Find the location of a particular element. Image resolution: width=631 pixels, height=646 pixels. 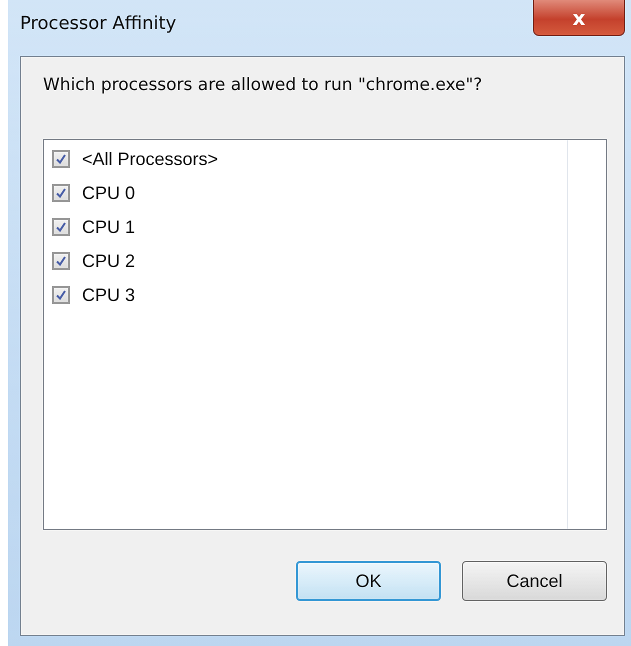

ok-button: OK is located at coordinates (368, 581).